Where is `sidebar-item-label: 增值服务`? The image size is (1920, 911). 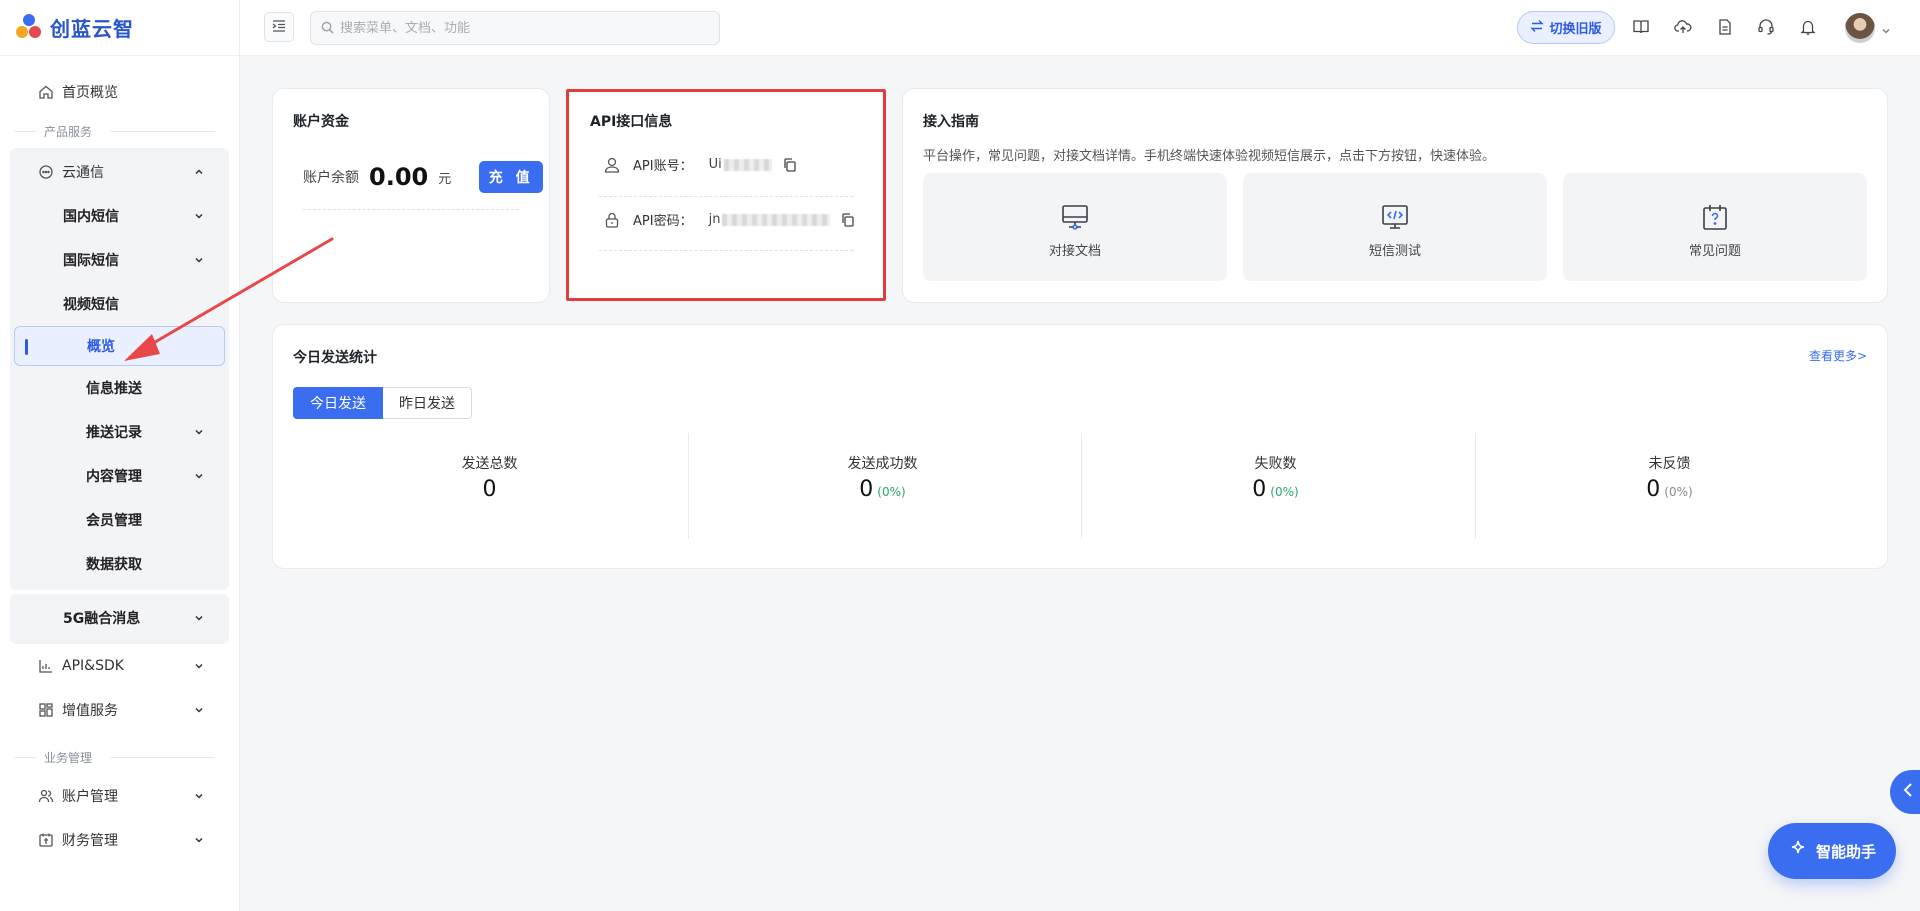 sidebar-item-label: 增值服务 is located at coordinates (90, 711).